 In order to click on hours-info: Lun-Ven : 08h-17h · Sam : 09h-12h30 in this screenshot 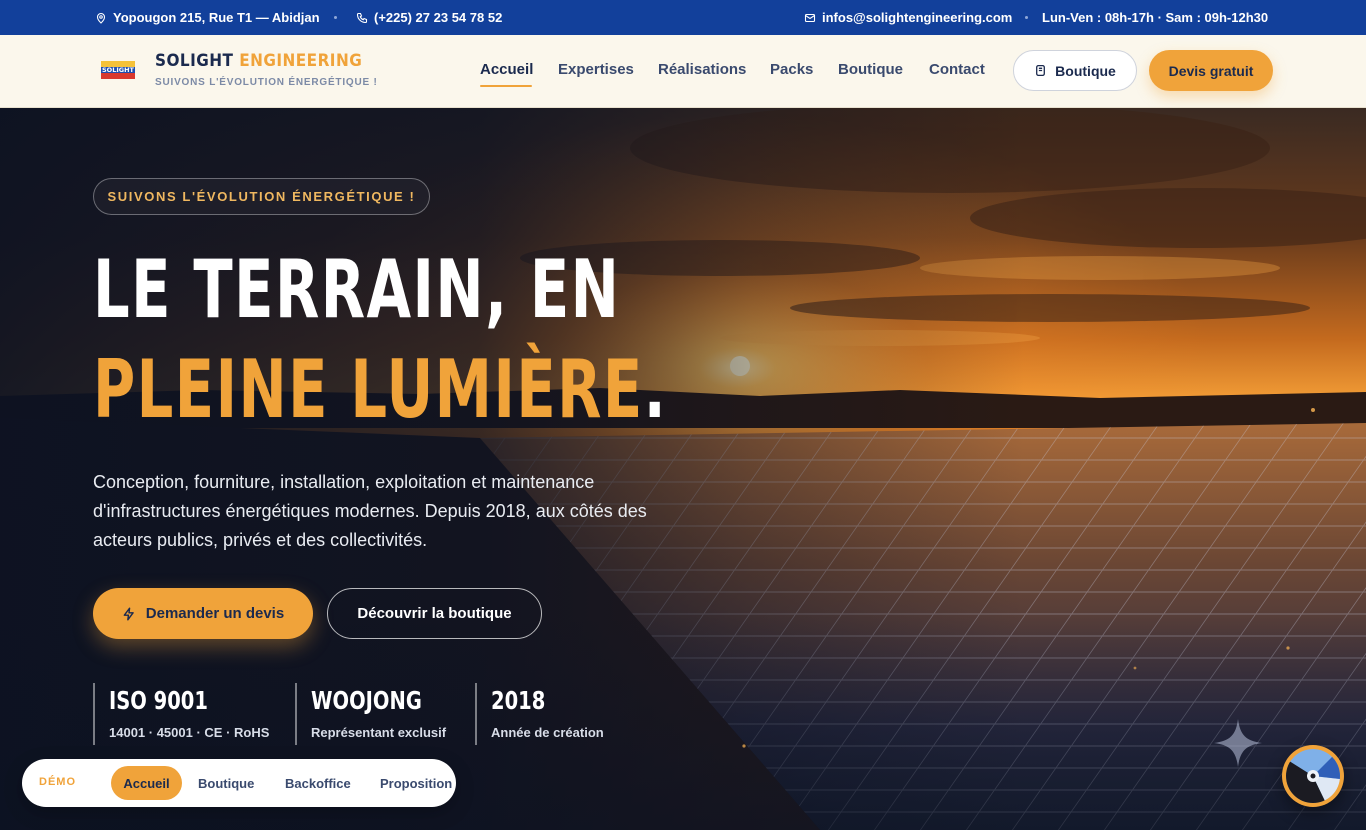, I will do `click(1155, 17)`.